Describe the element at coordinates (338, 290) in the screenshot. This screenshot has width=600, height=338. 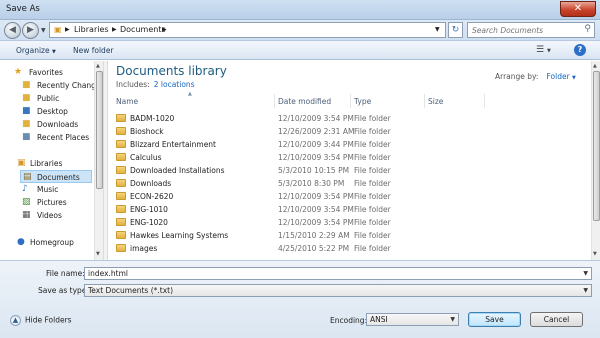
I see `savetype-select: Text Documents (*.txt) ▼` at that location.